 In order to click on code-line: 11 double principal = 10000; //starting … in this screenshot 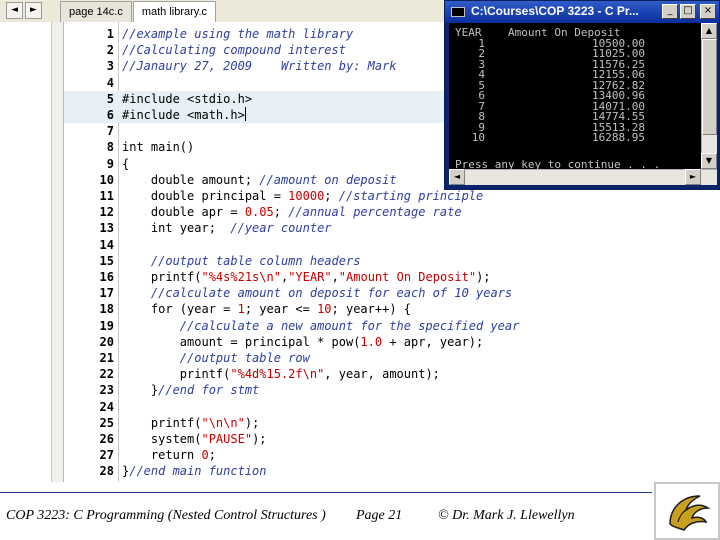, I will do `click(392, 196)`.